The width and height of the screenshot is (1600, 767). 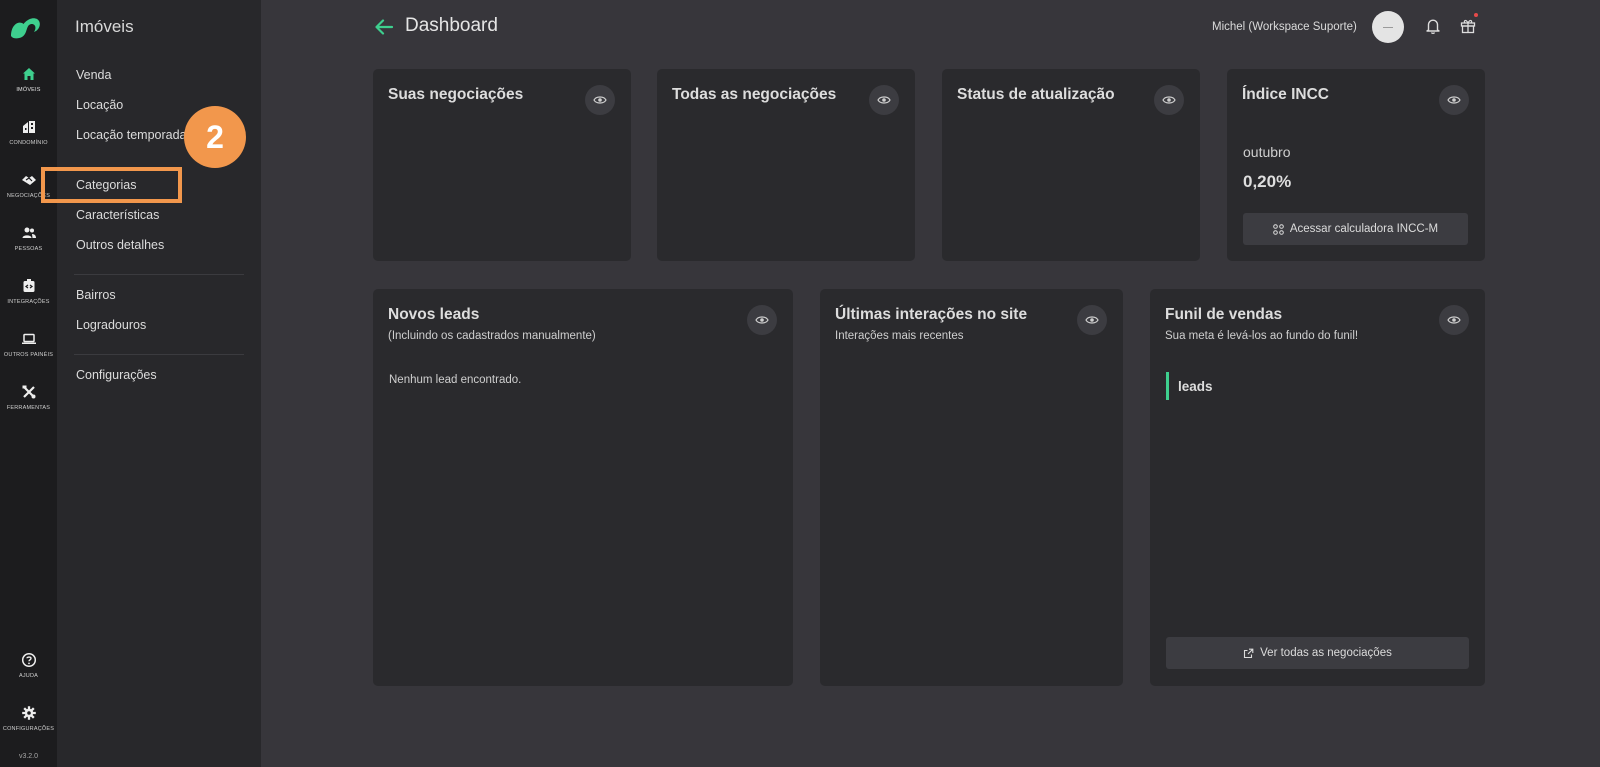 What do you see at coordinates (1224, 314) in the screenshot?
I see `card-title: Funil de vendas` at bounding box center [1224, 314].